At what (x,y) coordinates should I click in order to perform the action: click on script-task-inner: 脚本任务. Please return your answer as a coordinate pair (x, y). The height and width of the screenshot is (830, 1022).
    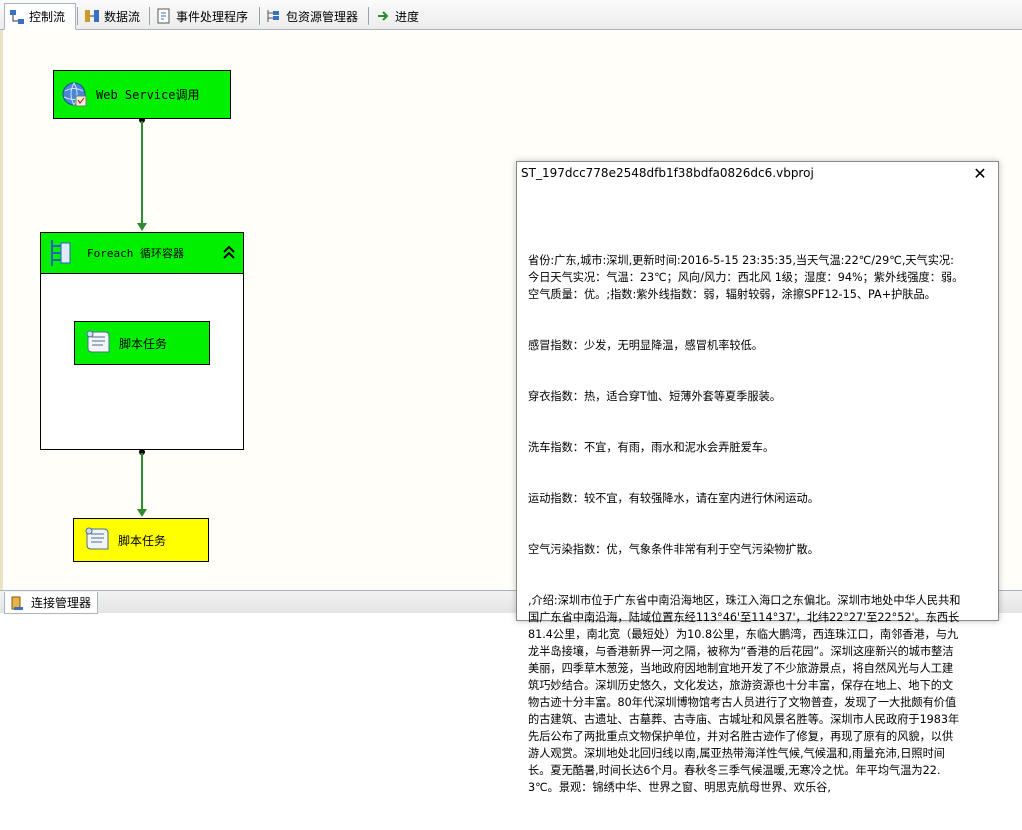
    Looking at the image, I should click on (142, 343).